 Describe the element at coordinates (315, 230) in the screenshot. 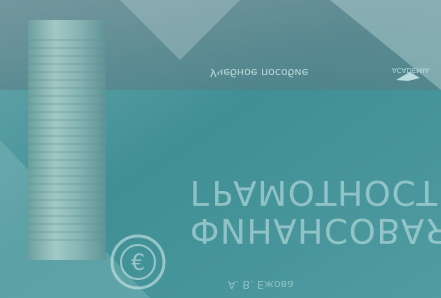

I see `book-title-line1: ФИНАНСОВАЯ` at that location.